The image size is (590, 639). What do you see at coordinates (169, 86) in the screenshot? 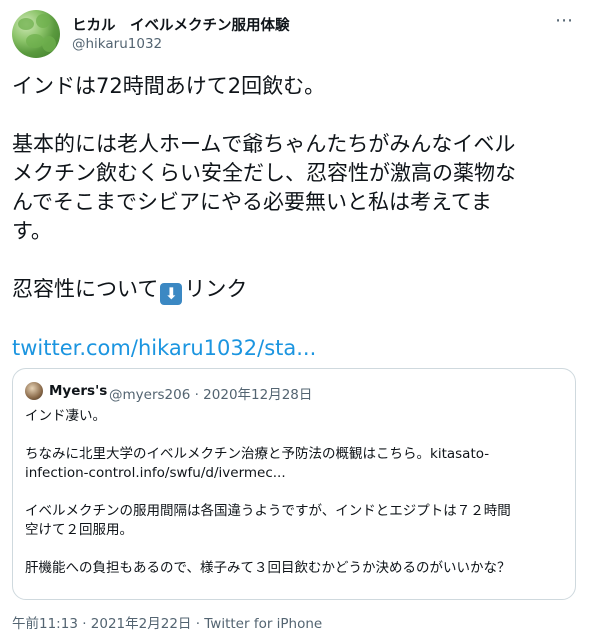
I see `tweet-line: インドは72時間あけて2回飲む。` at bounding box center [169, 86].